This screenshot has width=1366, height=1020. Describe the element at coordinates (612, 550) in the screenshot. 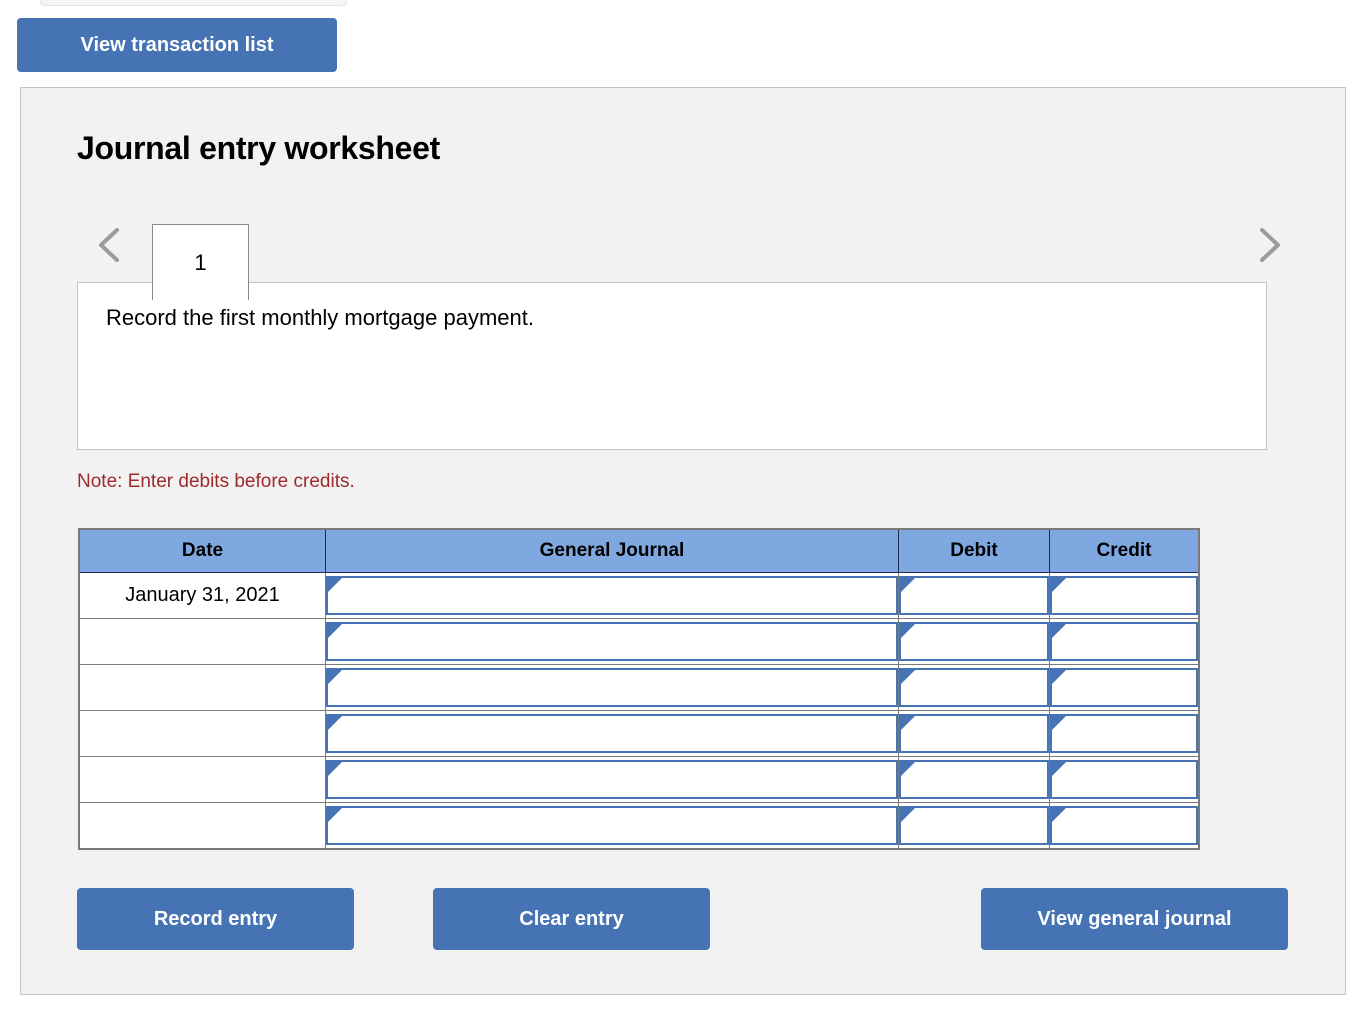

I see `column-header-general-journal: General Journal` at that location.